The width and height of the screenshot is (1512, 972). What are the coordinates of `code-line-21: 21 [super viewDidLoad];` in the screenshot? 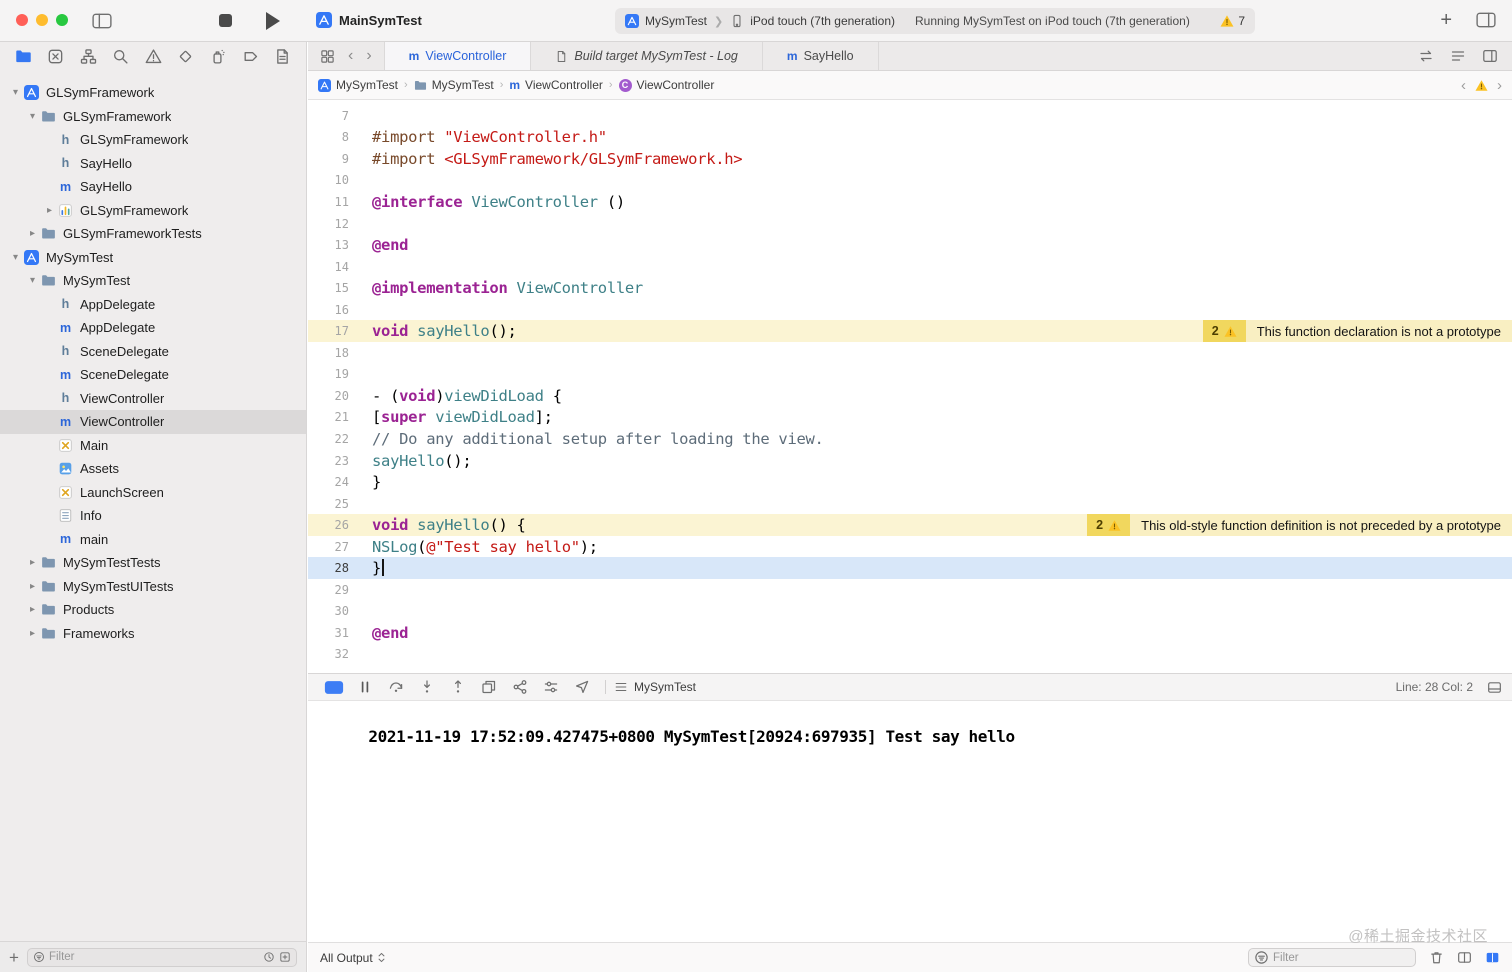 It's located at (910, 418).